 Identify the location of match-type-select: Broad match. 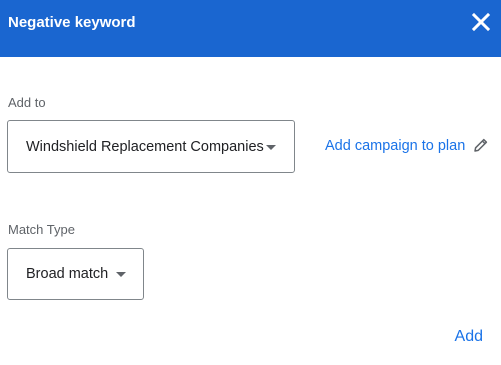
(75, 274).